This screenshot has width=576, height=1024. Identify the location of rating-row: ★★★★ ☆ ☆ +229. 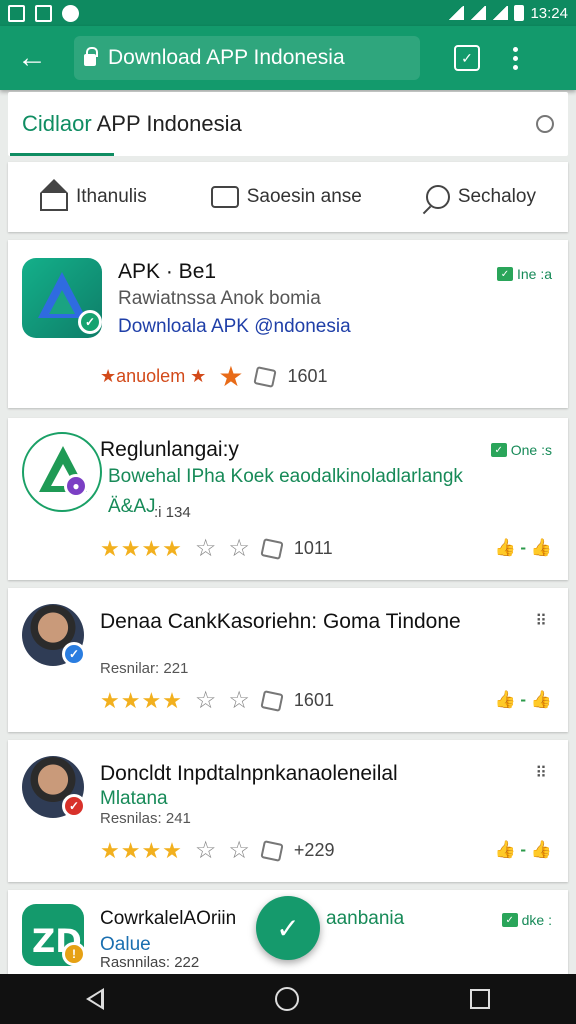
(217, 850).